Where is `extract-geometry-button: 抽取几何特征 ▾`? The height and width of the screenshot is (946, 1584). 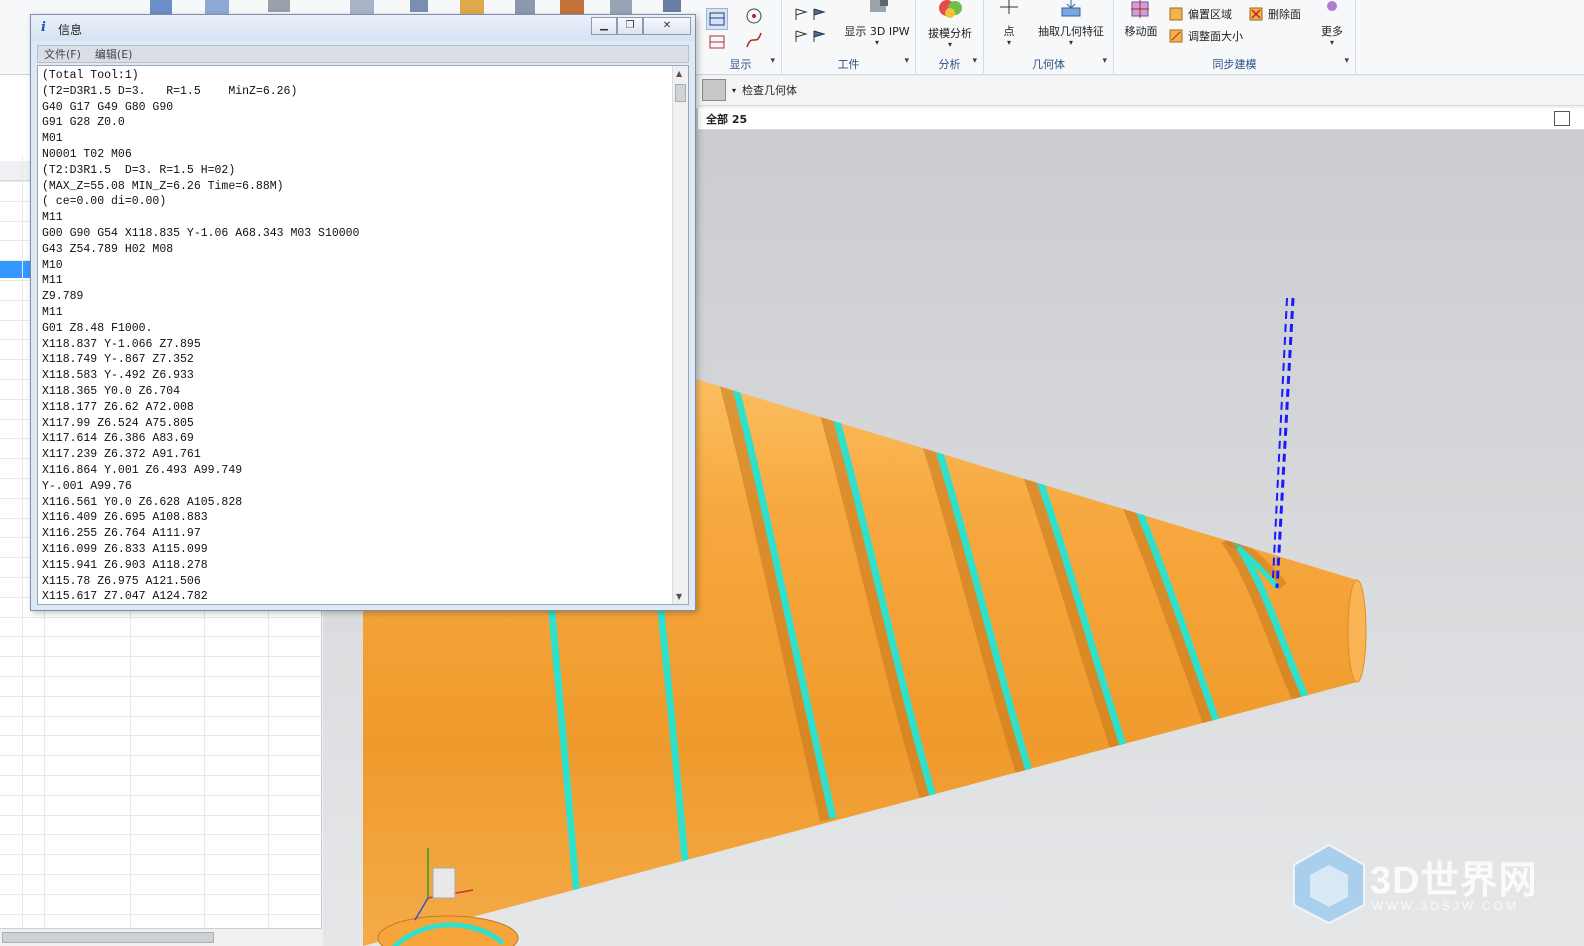
extract-geometry-button: 抽取几何特征 ▾ is located at coordinates (1071, 23).